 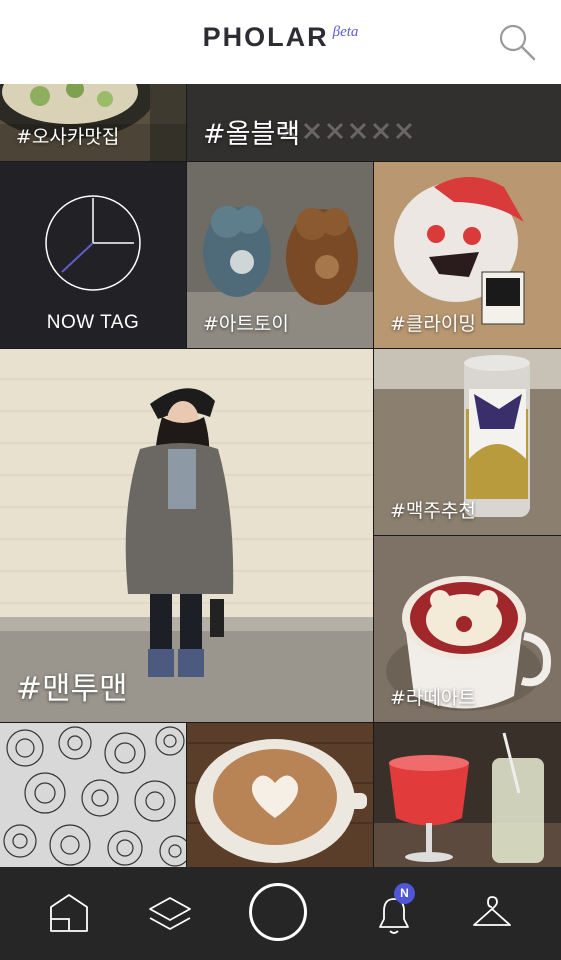 I want to click on notification-badge: N, so click(x=404, y=893).